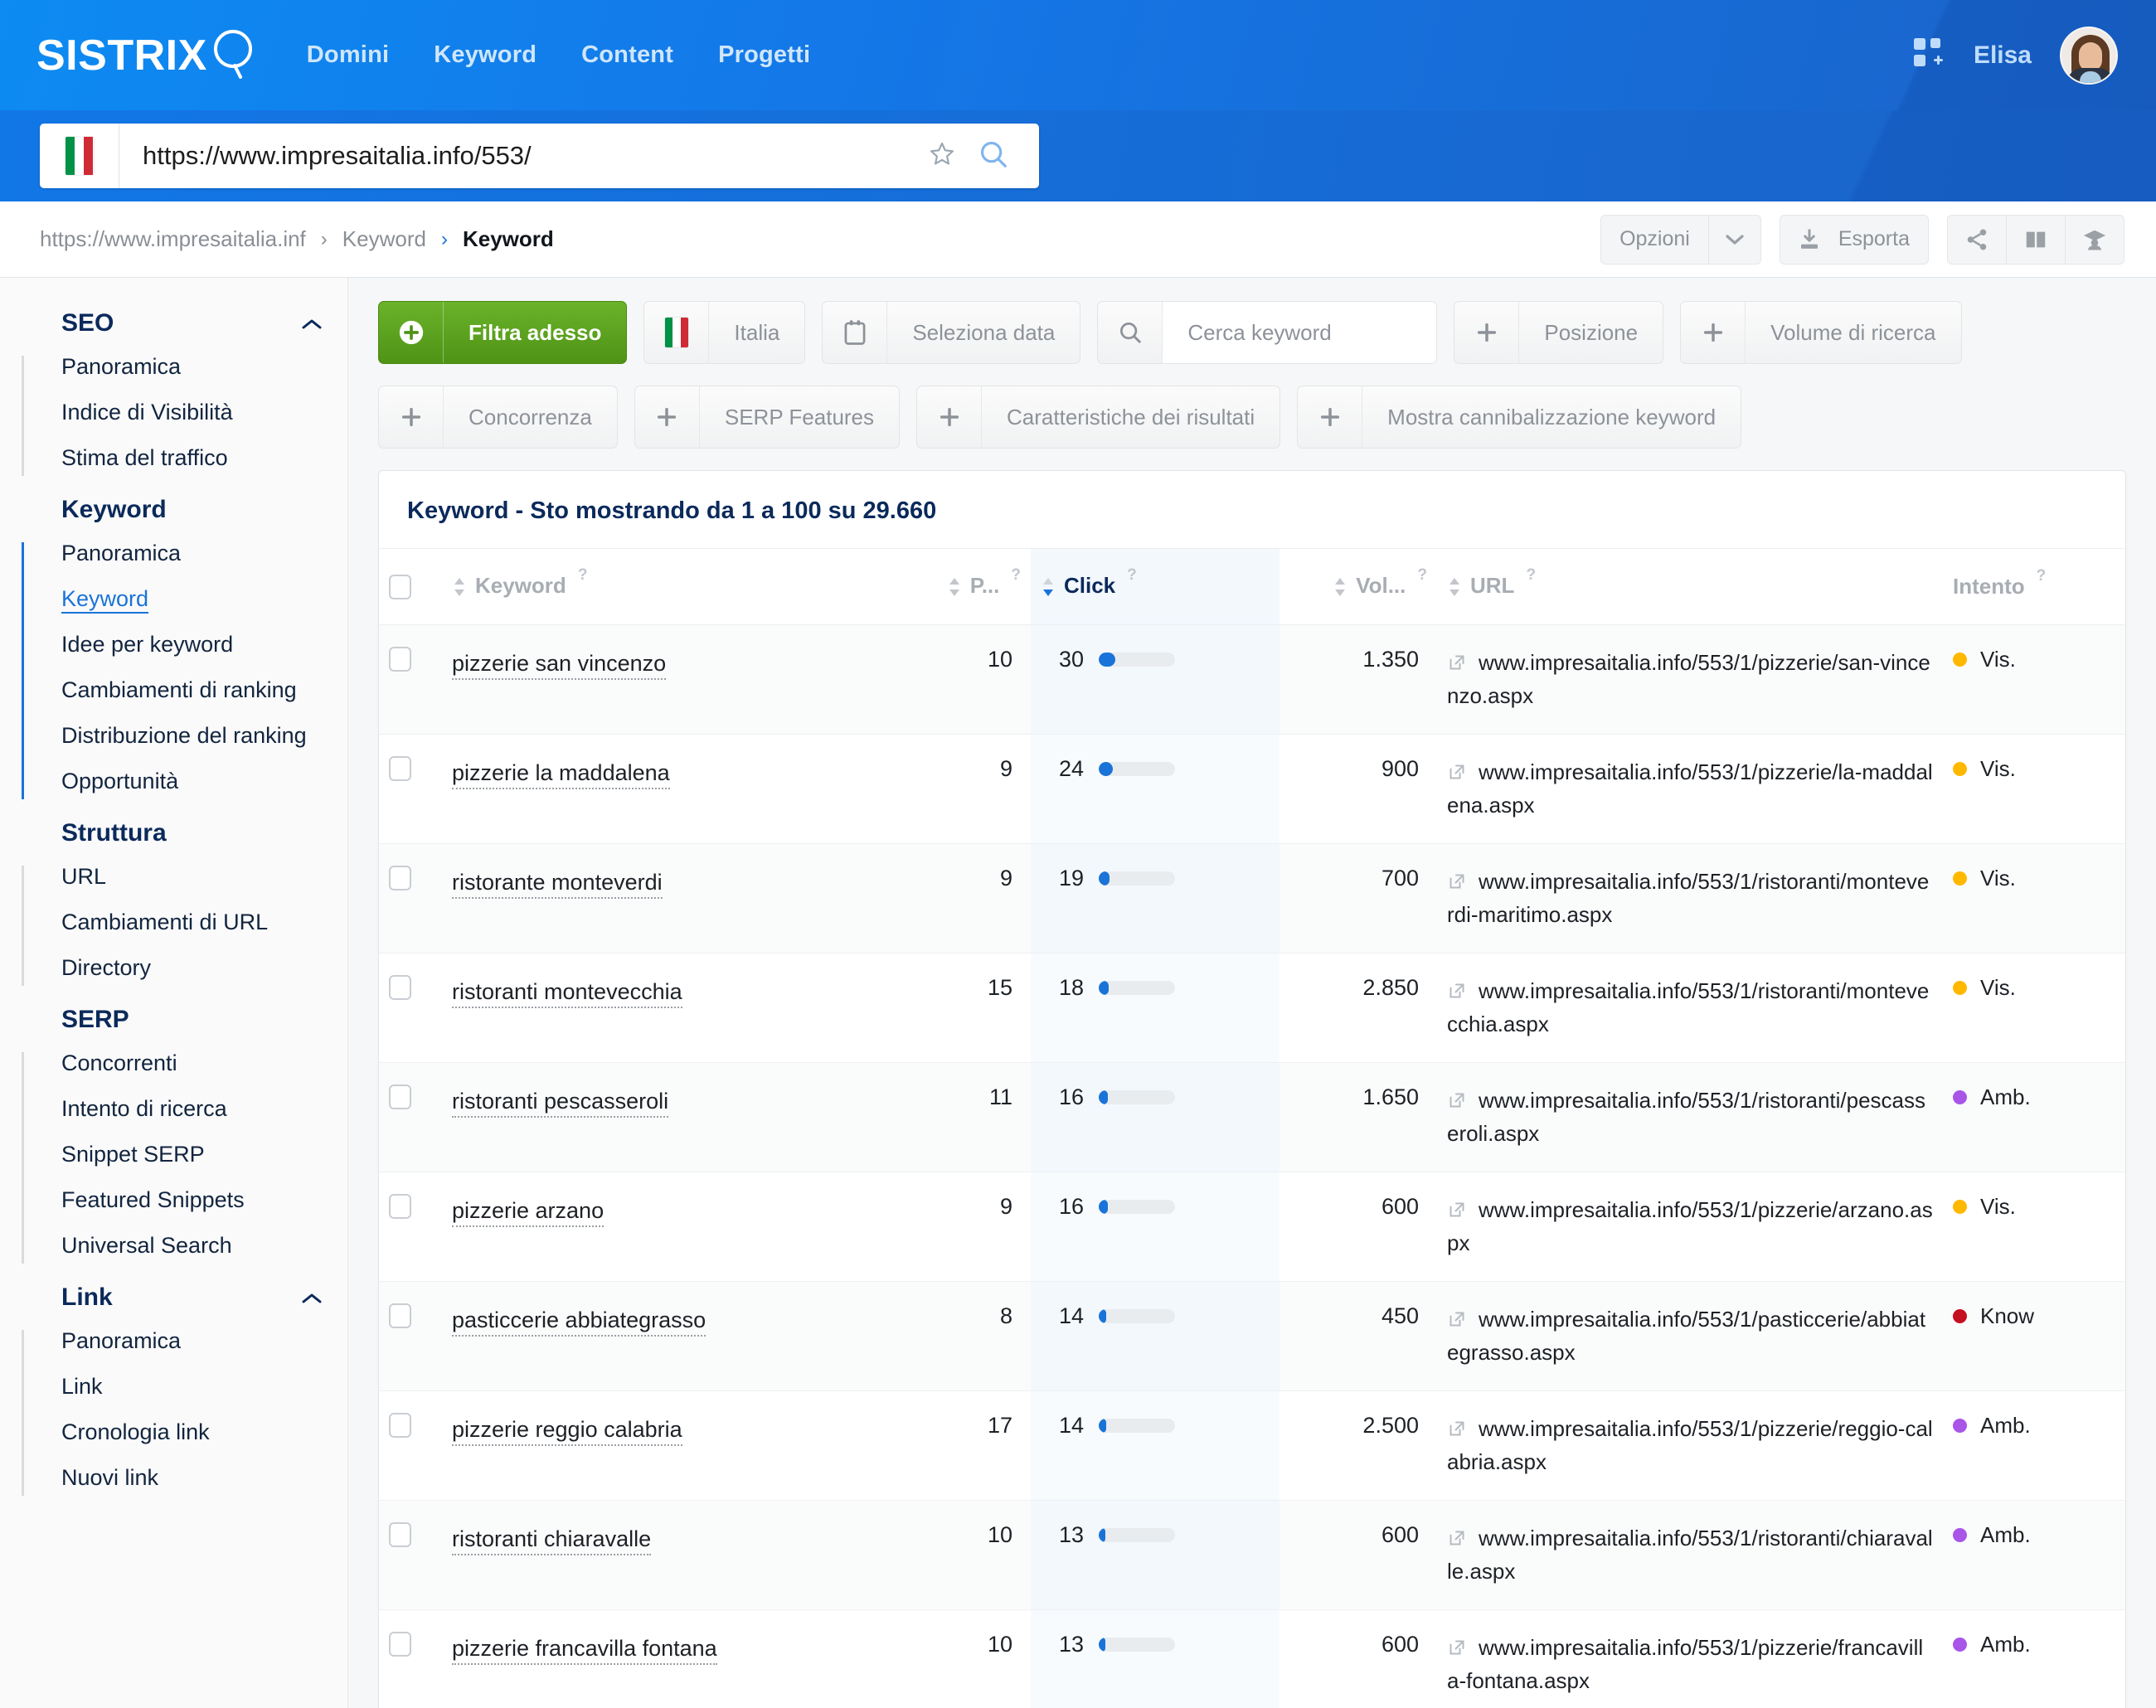 This screenshot has height=1708, width=2156. Describe the element at coordinates (185, 367) in the screenshot. I see `sidebar-item-seo-panoramica: Panoramica` at that location.